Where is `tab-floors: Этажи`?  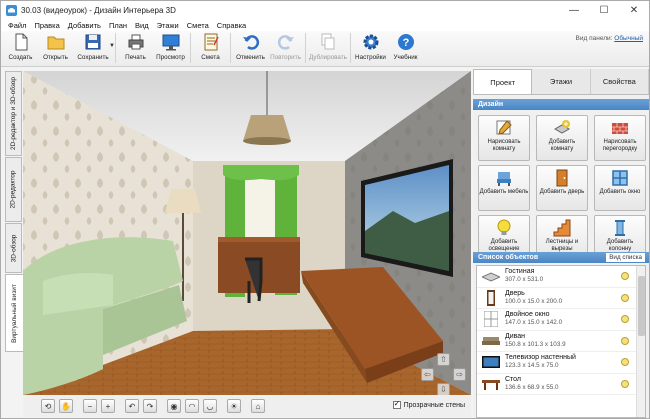
tab-floors: Этажи is located at coordinates (561, 81).